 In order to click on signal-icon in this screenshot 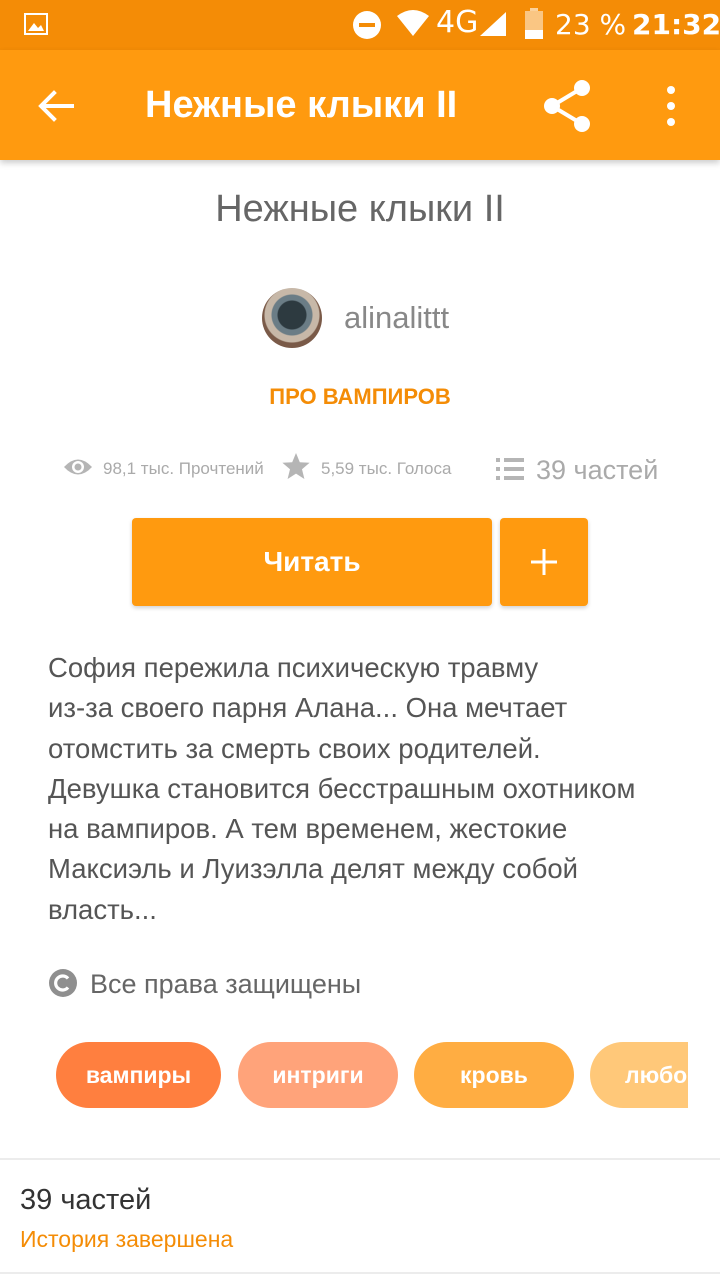, I will do `click(493, 24)`.